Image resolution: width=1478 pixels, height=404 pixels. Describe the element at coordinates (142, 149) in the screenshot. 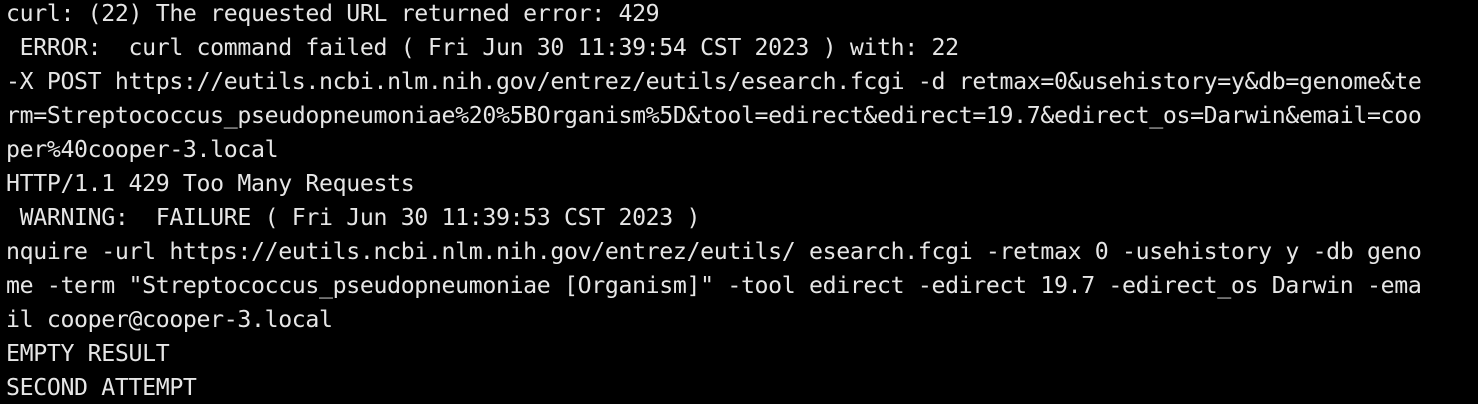

I see `post-request-continuation-line: per%40cooper-3.local` at that location.